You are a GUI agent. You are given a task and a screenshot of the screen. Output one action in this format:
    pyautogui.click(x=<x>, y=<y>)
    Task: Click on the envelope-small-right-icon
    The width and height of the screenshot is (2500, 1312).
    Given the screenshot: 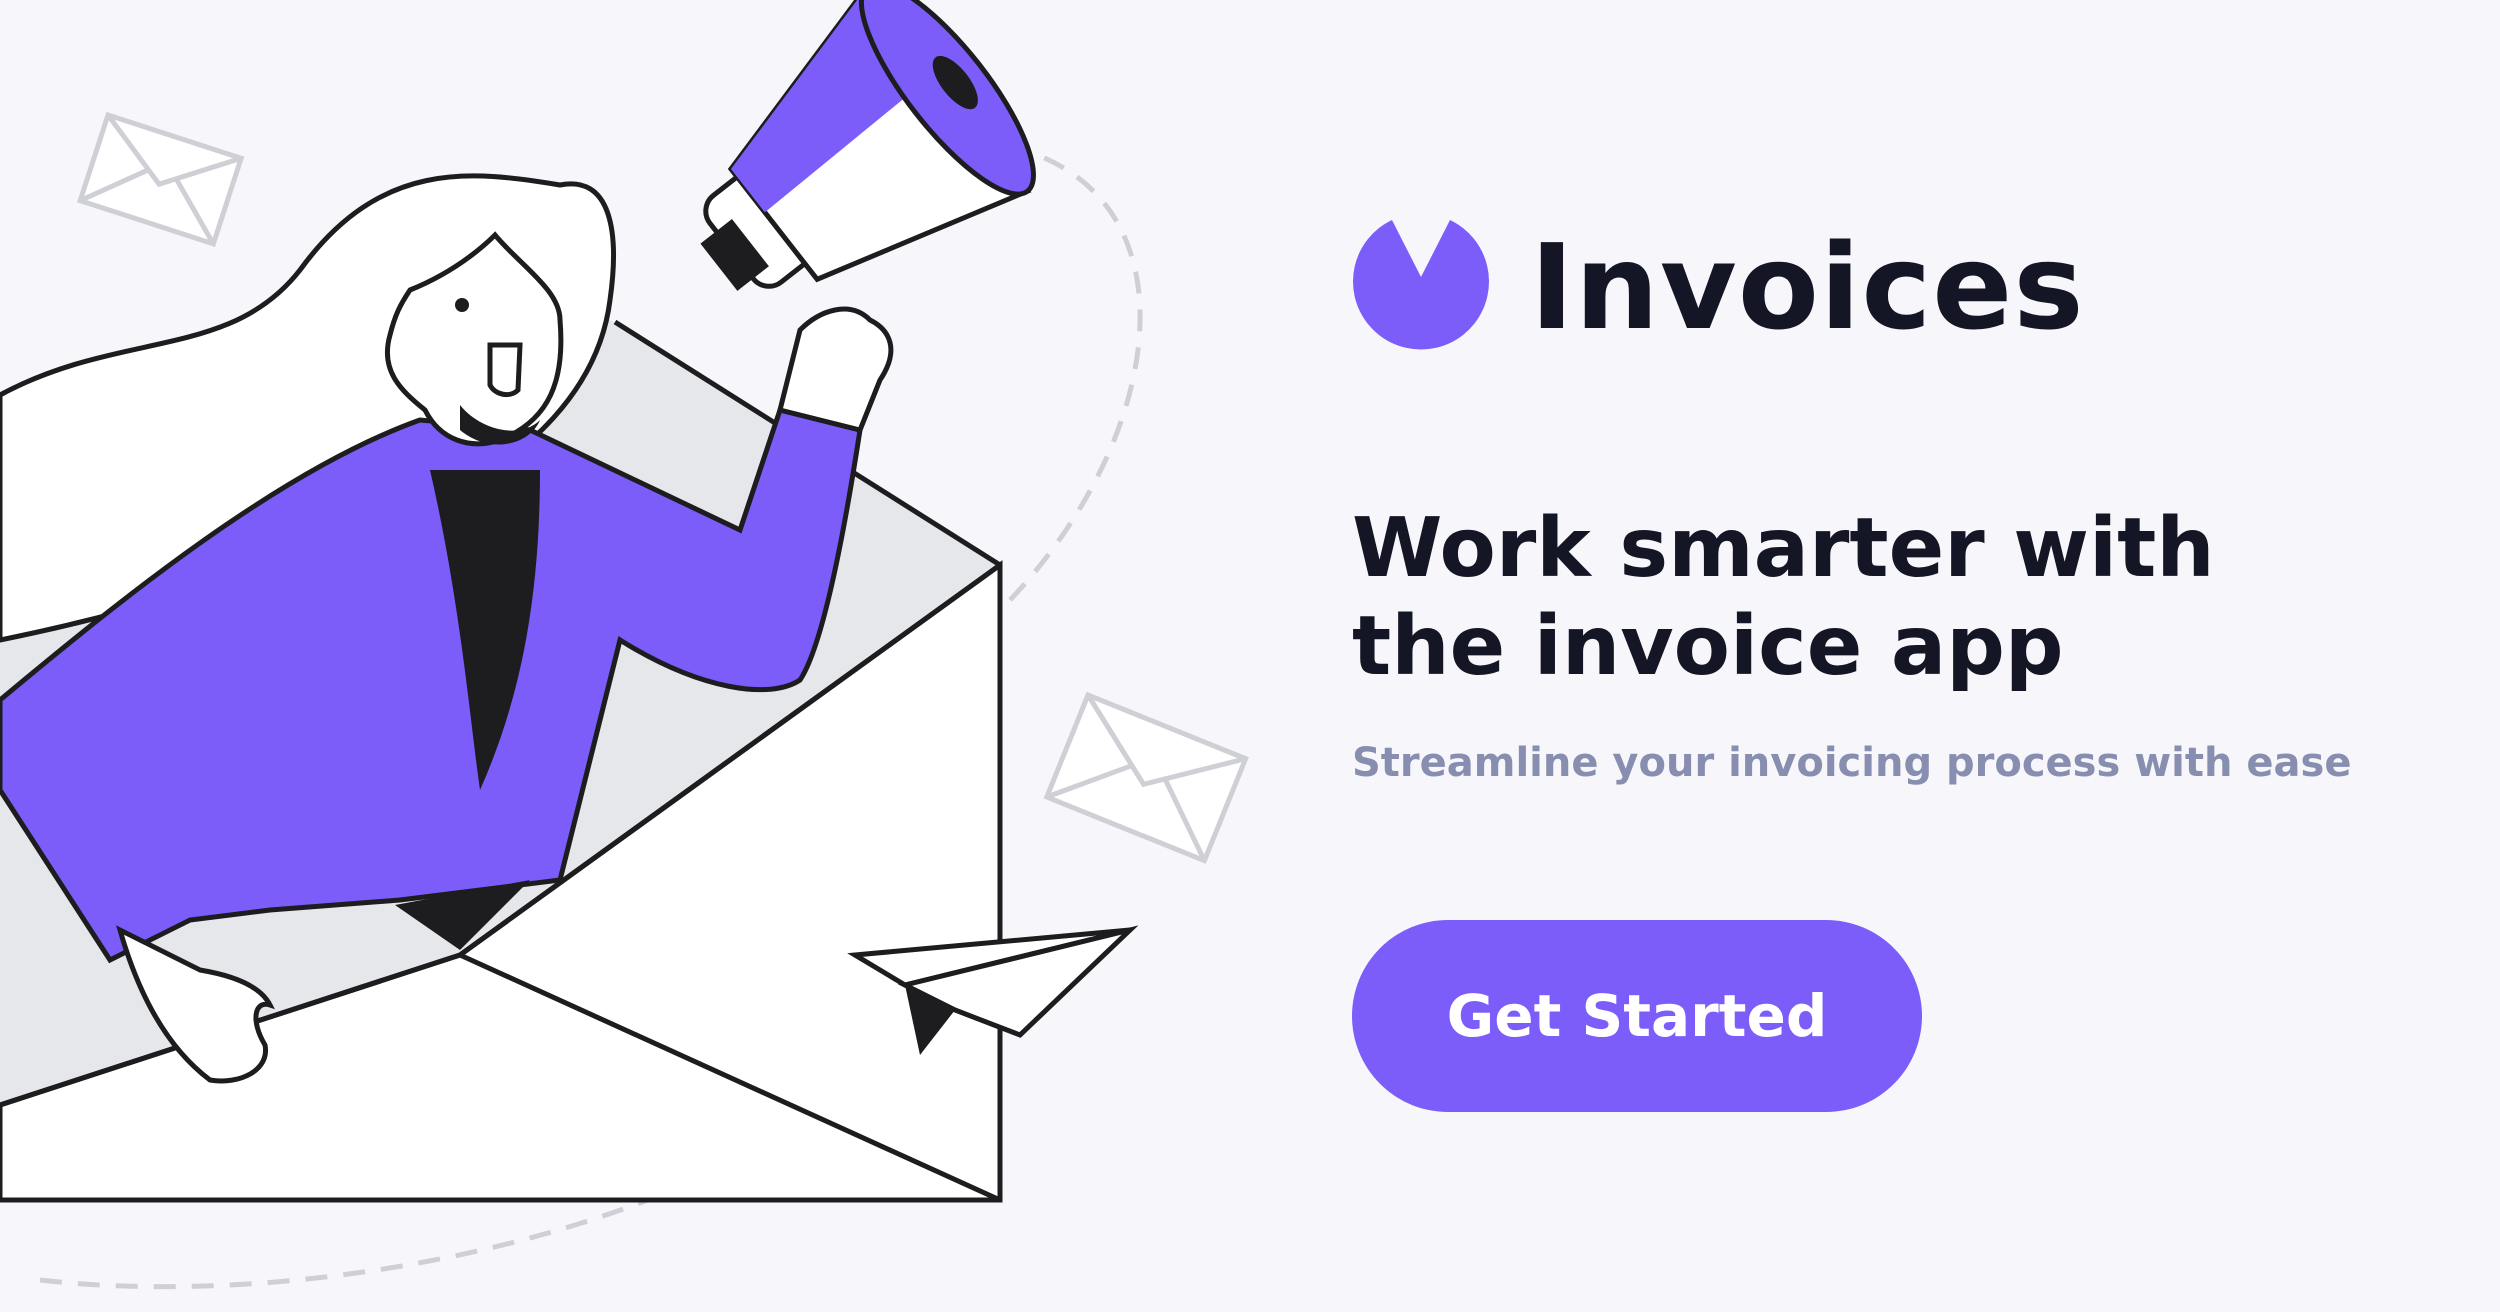 What is the action you would take?
    pyautogui.click(x=1146, y=777)
    